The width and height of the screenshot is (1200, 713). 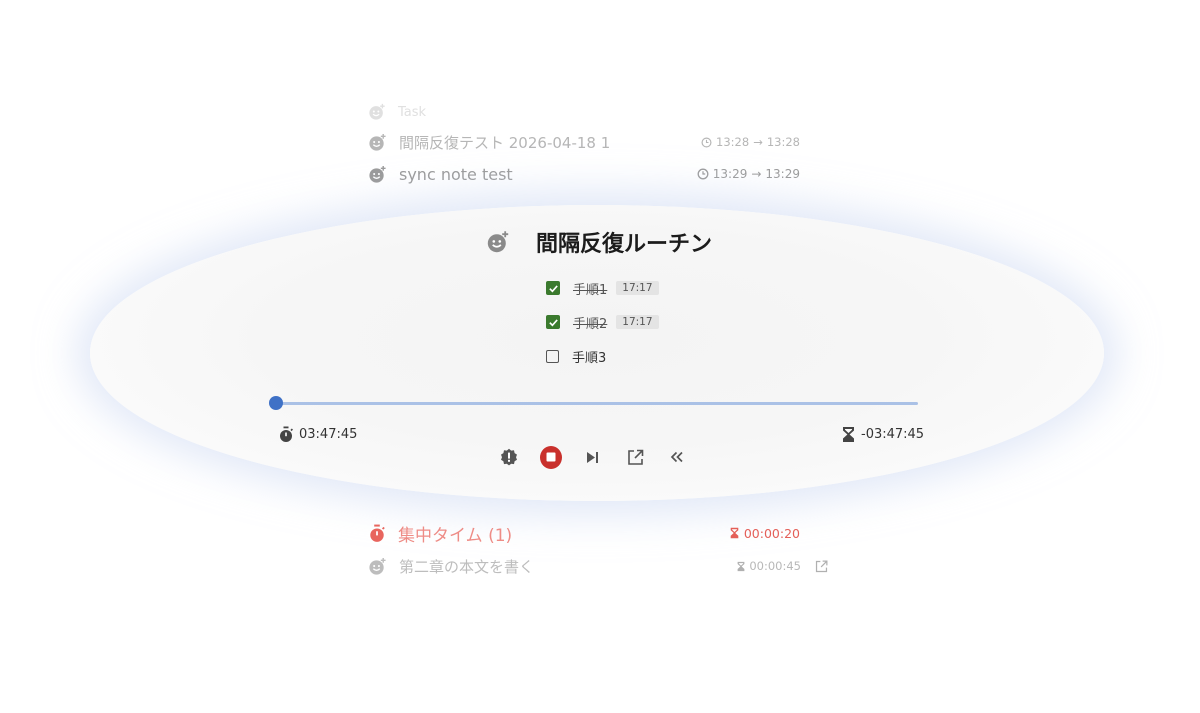 I want to click on checkbox-unchecked-icon, so click(x=552, y=356).